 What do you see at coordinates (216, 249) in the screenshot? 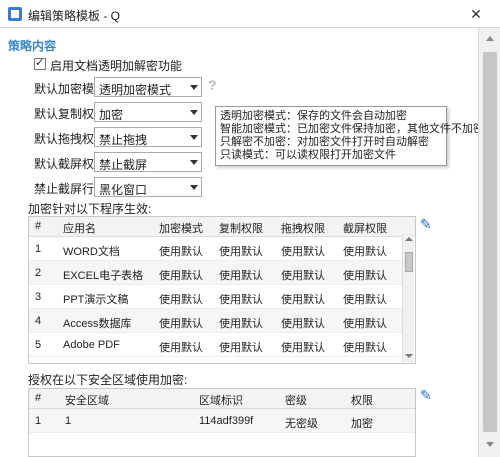
I see `table-row: 1 WORD文档 使用默认 使用默认 使用默认 使用默认` at bounding box center [216, 249].